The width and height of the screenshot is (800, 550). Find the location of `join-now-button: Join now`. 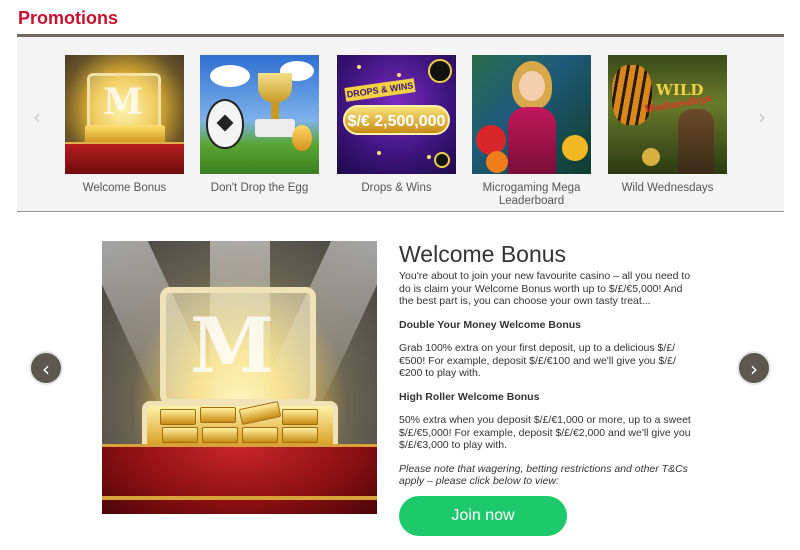

join-now-button: Join now is located at coordinates (483, 516).